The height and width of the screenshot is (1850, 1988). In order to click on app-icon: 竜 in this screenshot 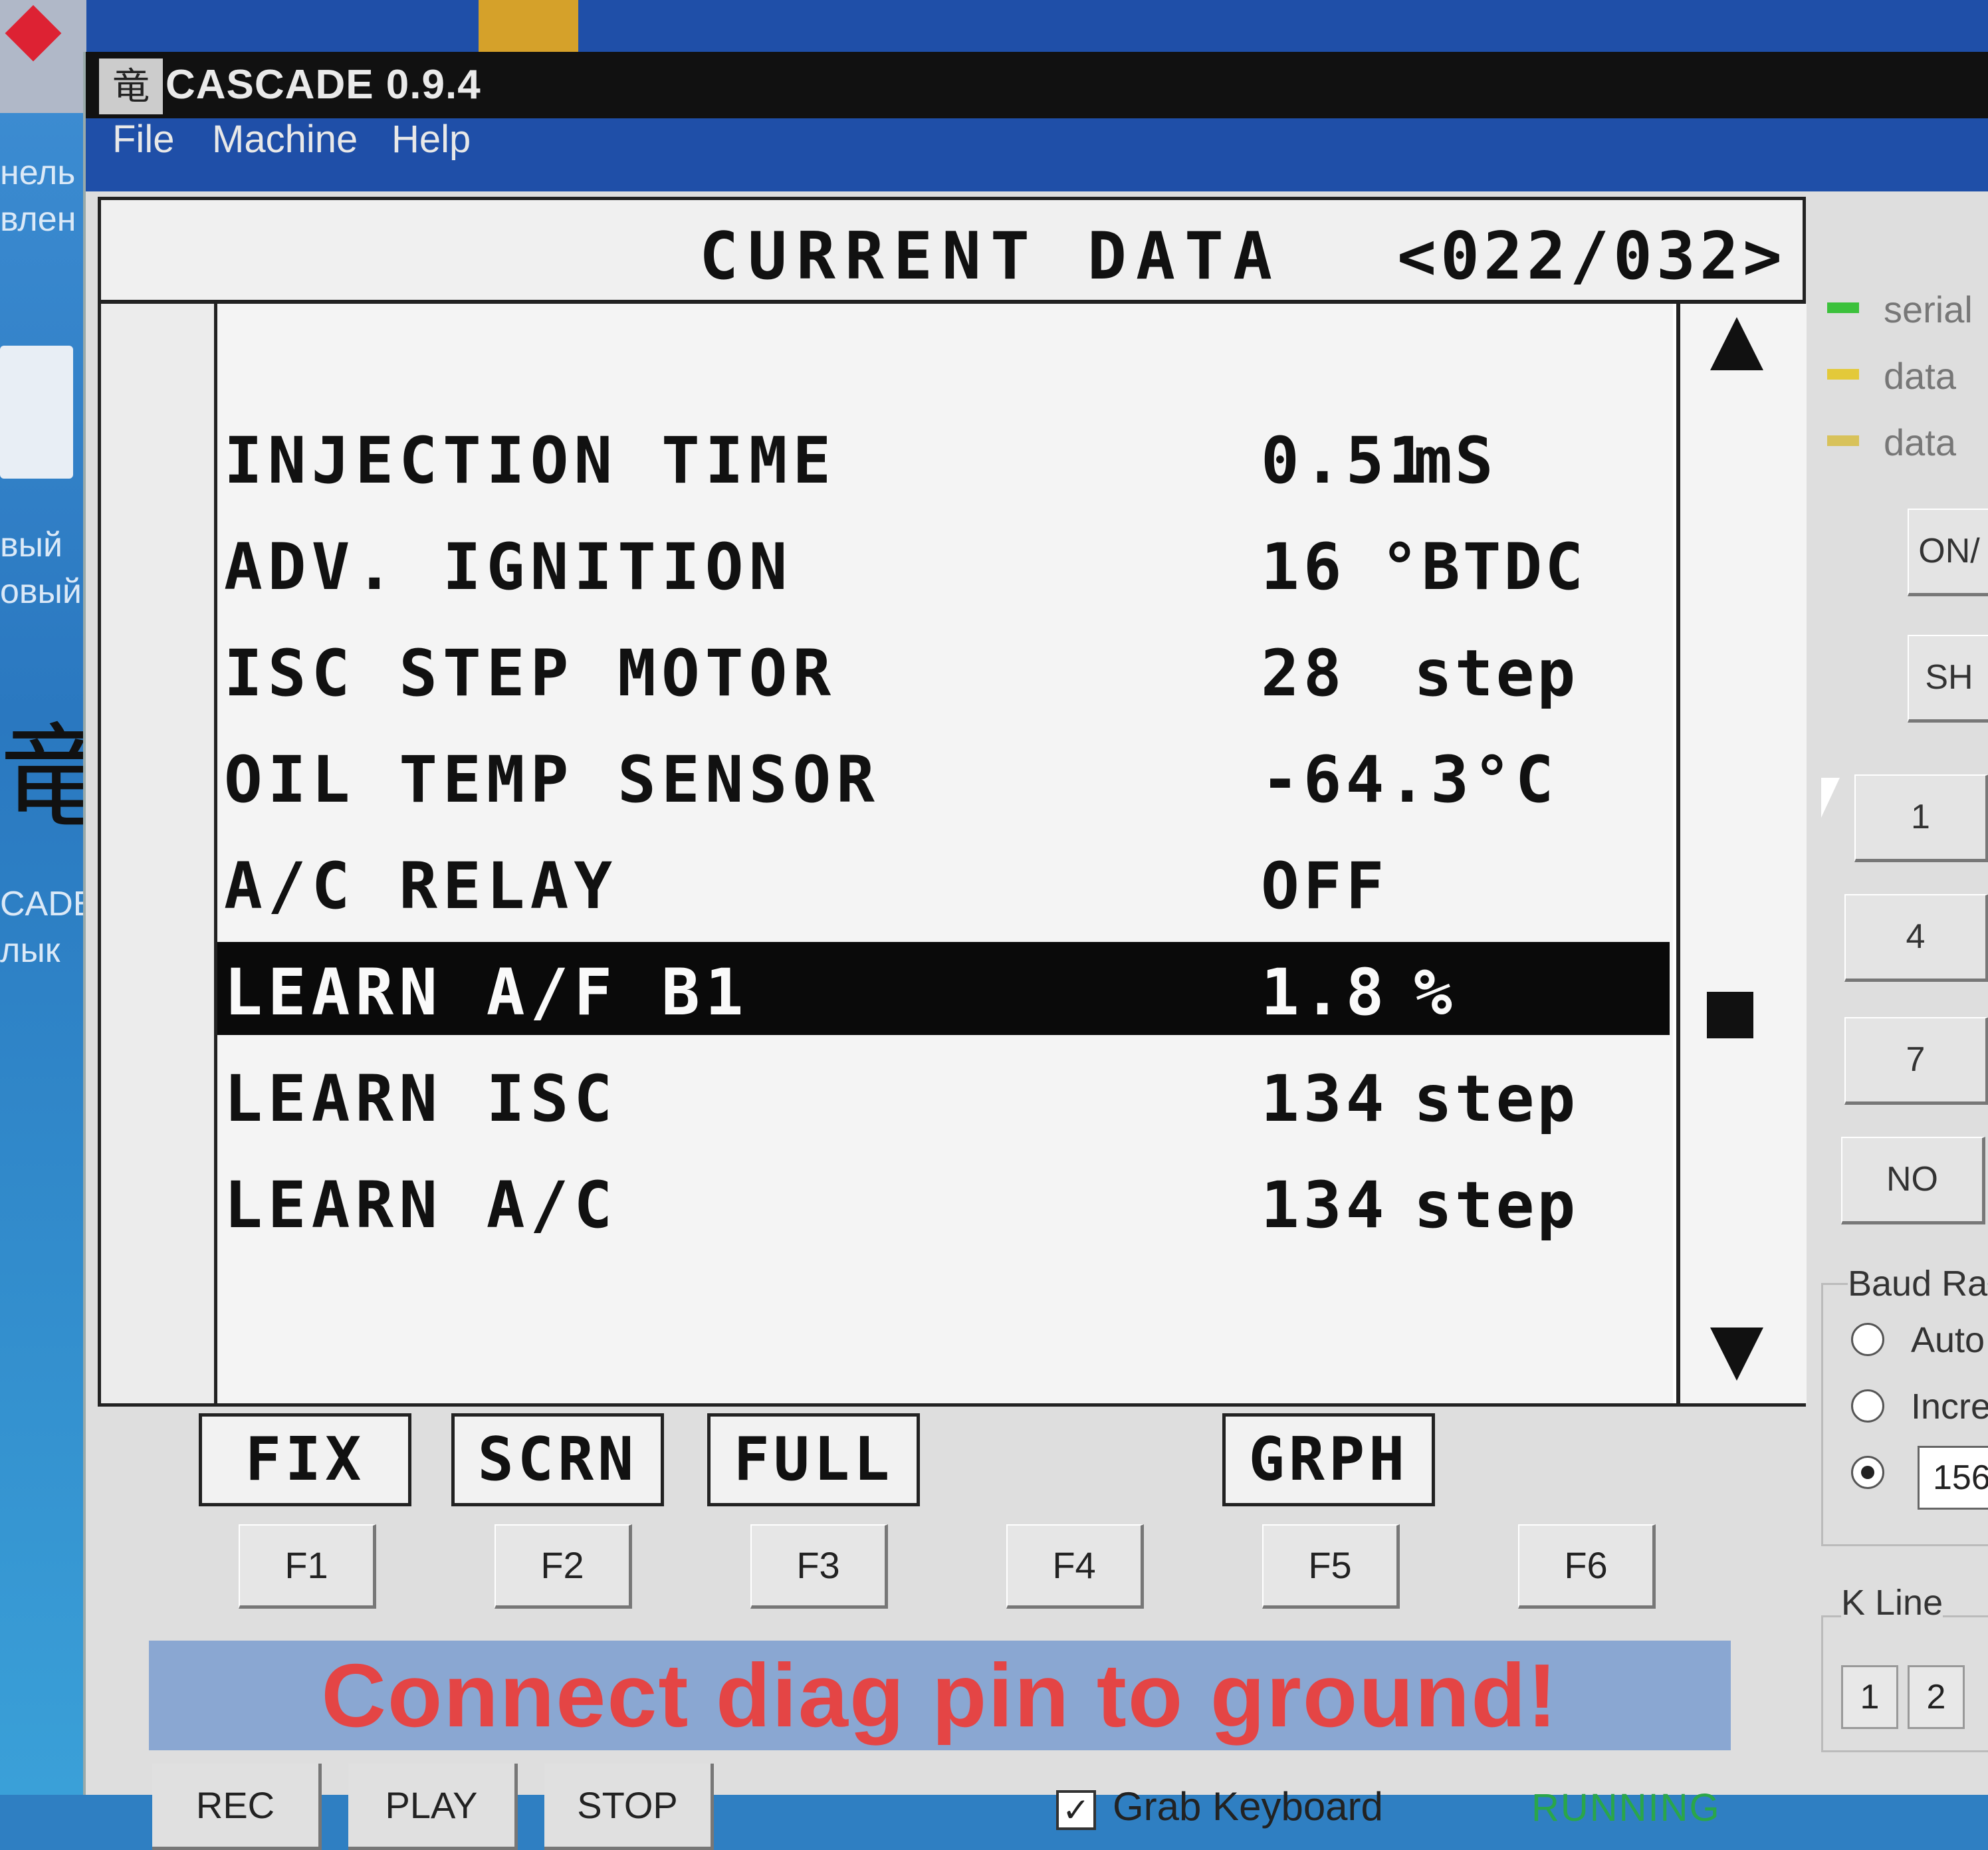, I will do `click(131, 86)`.